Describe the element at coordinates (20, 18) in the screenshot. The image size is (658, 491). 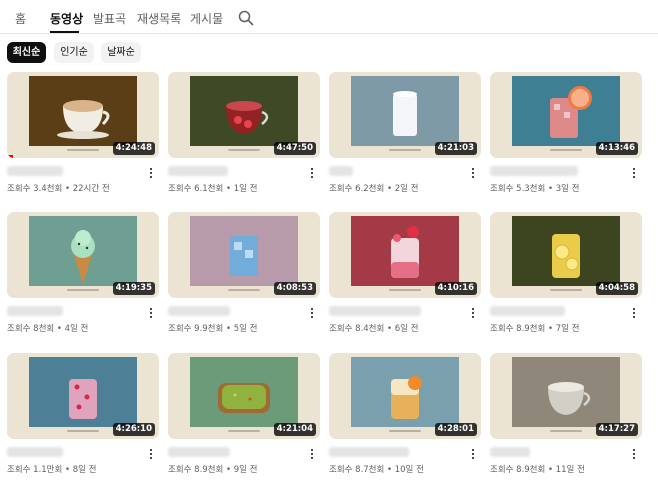
I see `tab-home: 홈` at that location.